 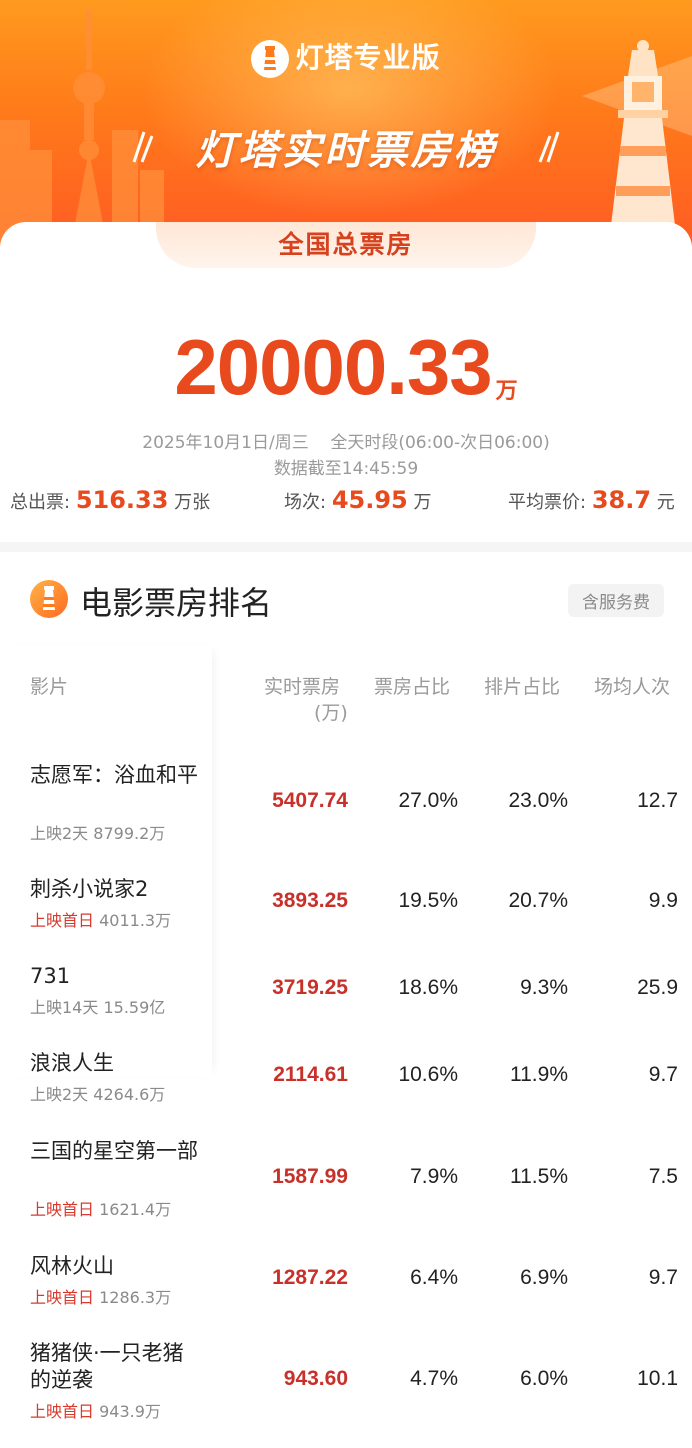 I want to click on film-name: 浪浪人生, so click(x=120, y=1063).